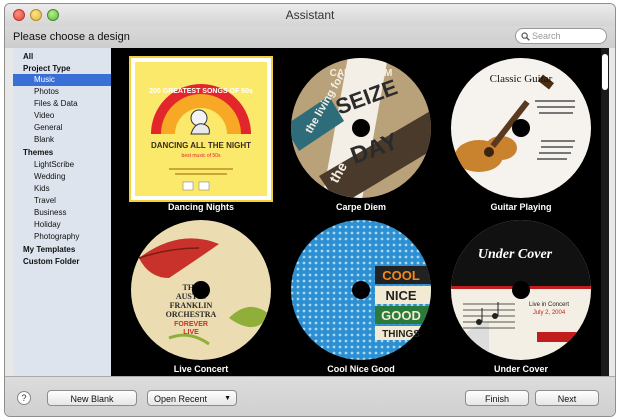 This screenshot has height=420, width=620. What do you see at coordinates (361, 292) in the screenshot?
I see `design-thumb-cool-nice-good: COOL NICE GOOD THINGS` at bounding box center [361, 292].